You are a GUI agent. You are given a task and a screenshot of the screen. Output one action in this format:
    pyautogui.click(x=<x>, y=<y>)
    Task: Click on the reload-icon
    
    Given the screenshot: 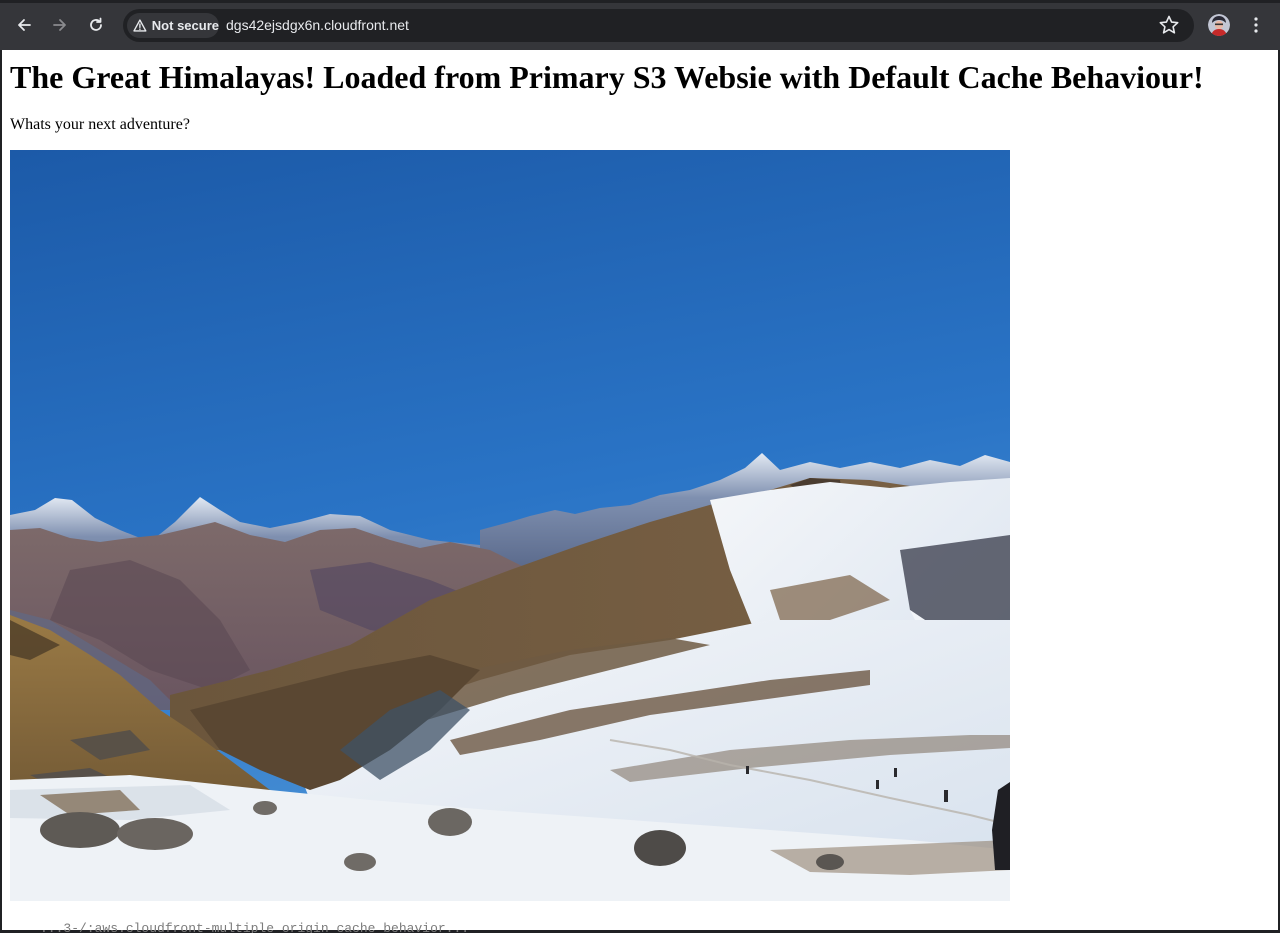 What is the action you would take?
    pyautogui.click(x=96, y=24)
    